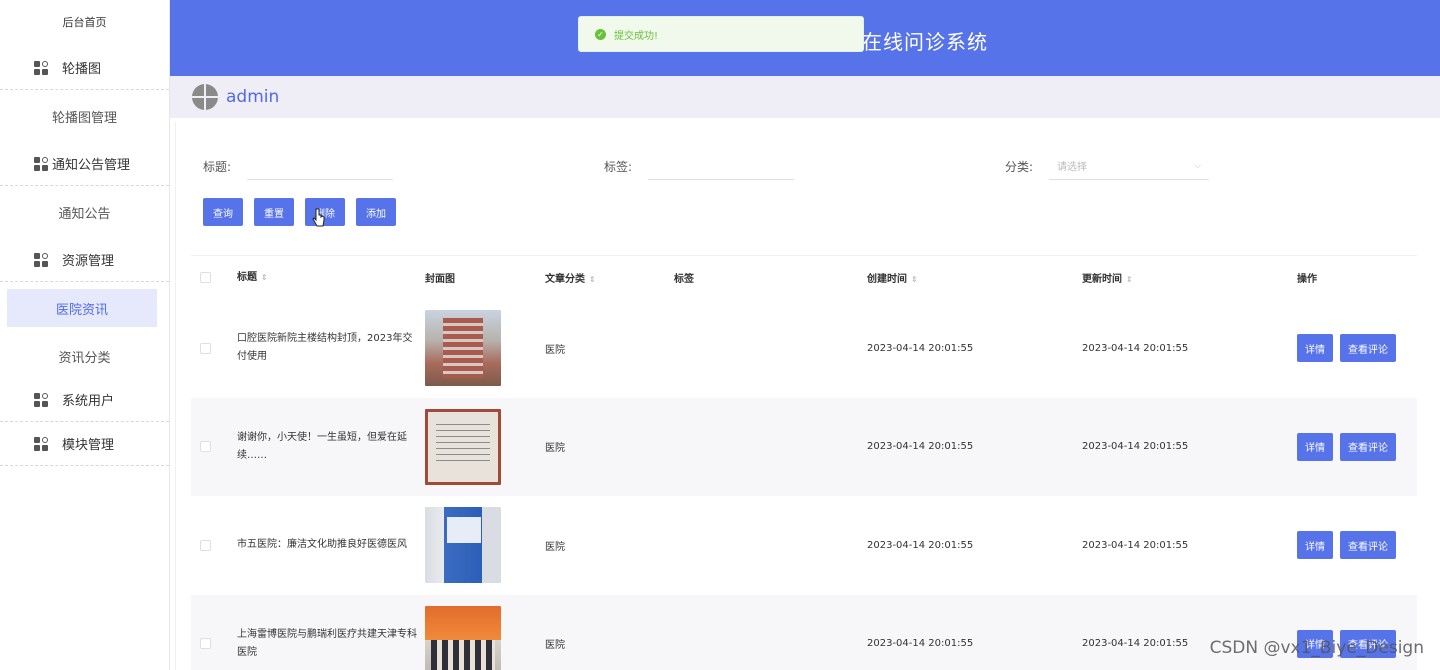 This screenshot has height=670, width=1440. What do you see at coordinates (565, 279) in the screenshot?
I see `header-category: 文章分类` at bounding box center [565, 279].